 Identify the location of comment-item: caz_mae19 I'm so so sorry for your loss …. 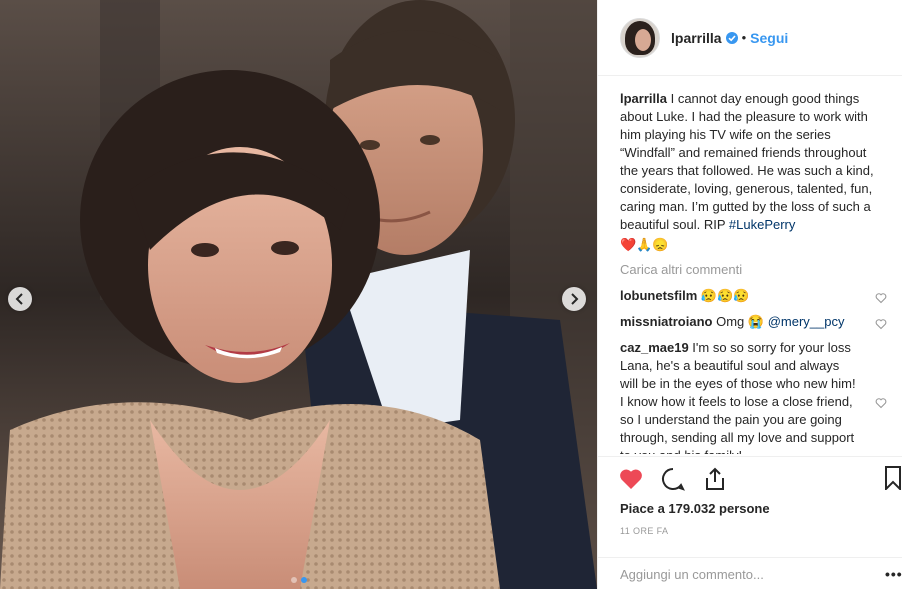
(753, 396).